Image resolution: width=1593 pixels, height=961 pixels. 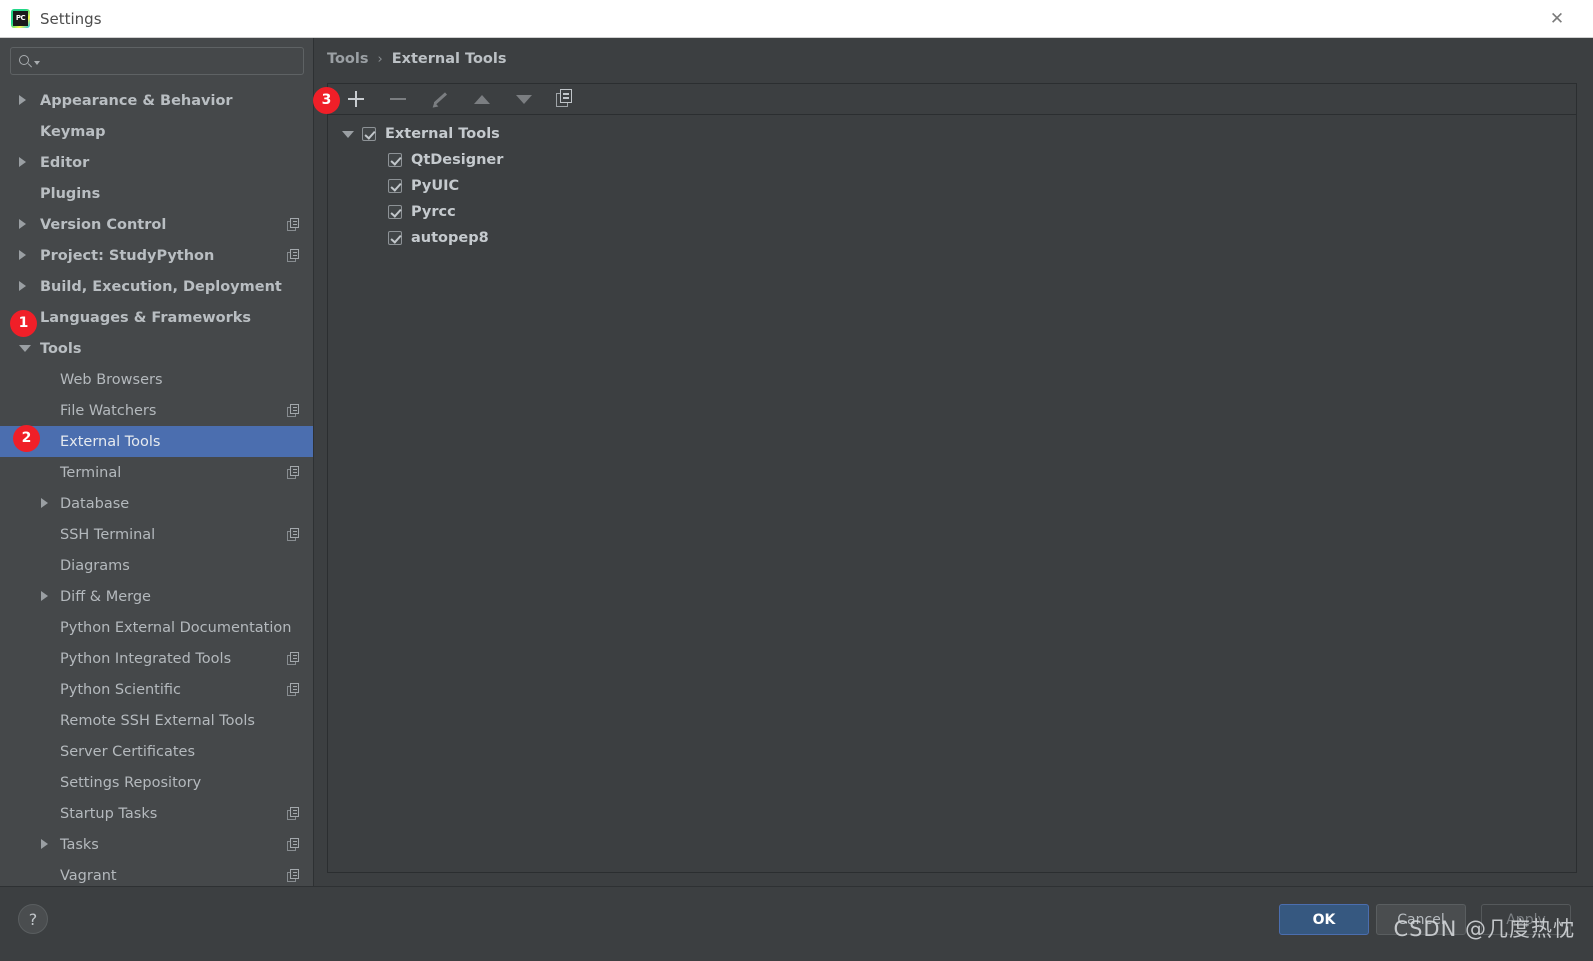 I want to click on sidebar-item-label: Remote SSH External Tools, so click(x=157, y=720).